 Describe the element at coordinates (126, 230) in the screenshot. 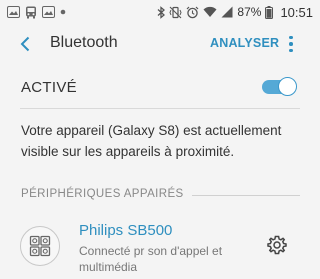

I see `device-name: Philips SB500` at that location.